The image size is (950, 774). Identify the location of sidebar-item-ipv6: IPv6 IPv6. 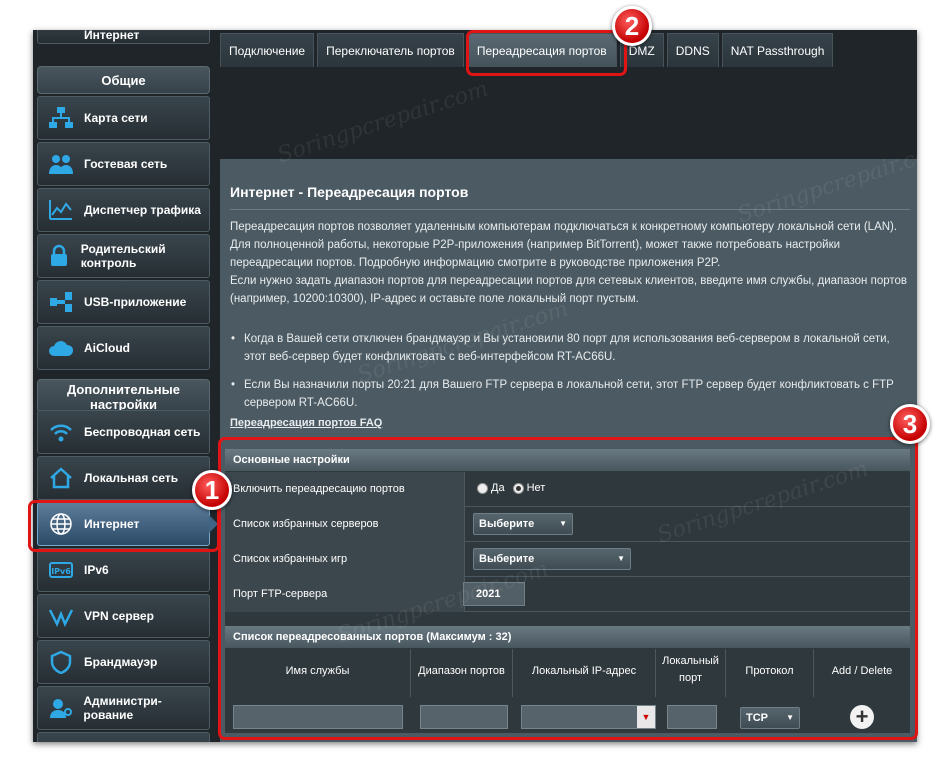
(123, 570).